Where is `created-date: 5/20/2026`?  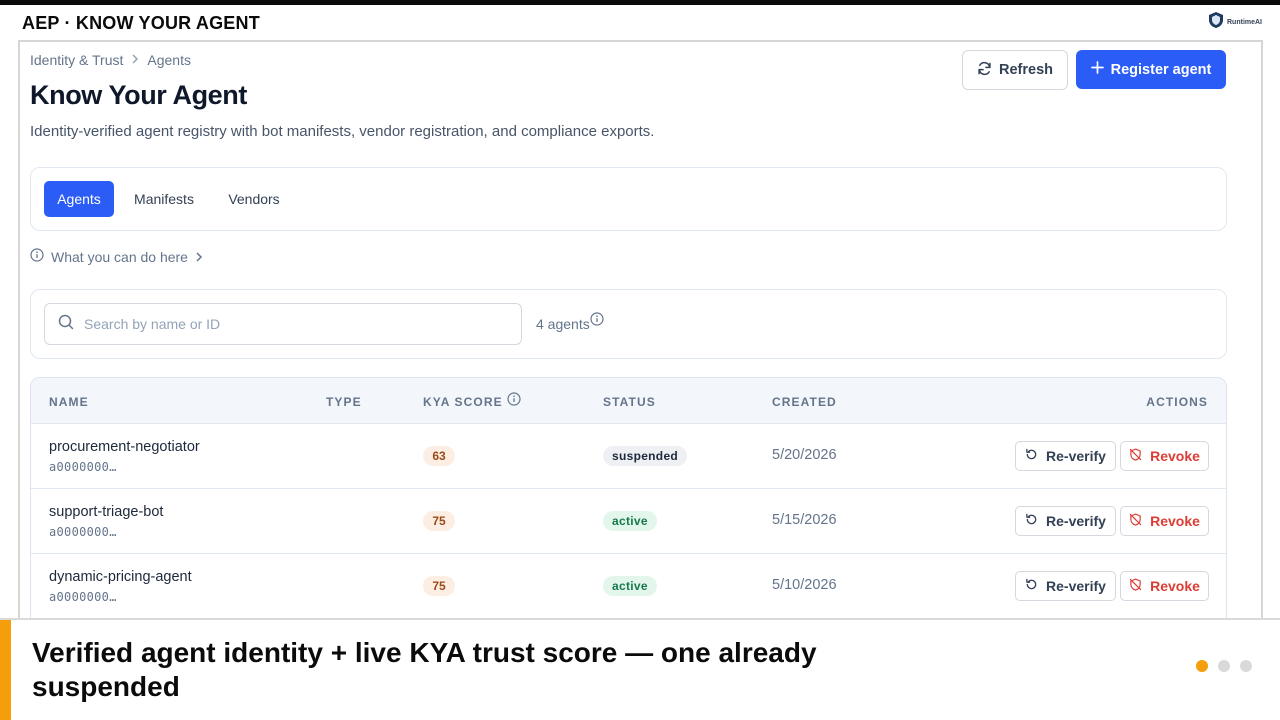
created-date: 5/20/2026 is located at coordinates (804, 455).